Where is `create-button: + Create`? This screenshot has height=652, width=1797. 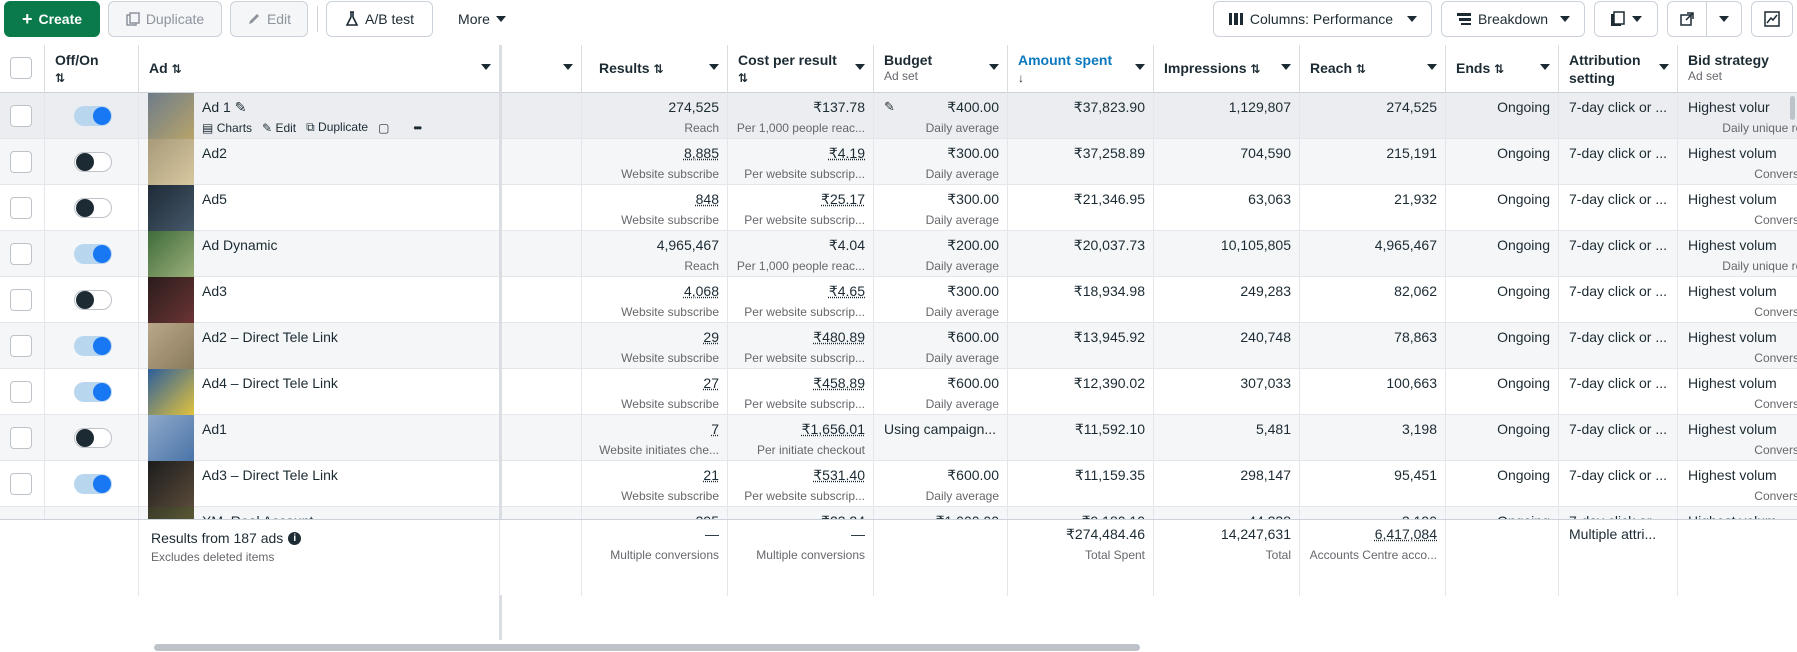
create-button: + Create is located at coordinates (52, 19).